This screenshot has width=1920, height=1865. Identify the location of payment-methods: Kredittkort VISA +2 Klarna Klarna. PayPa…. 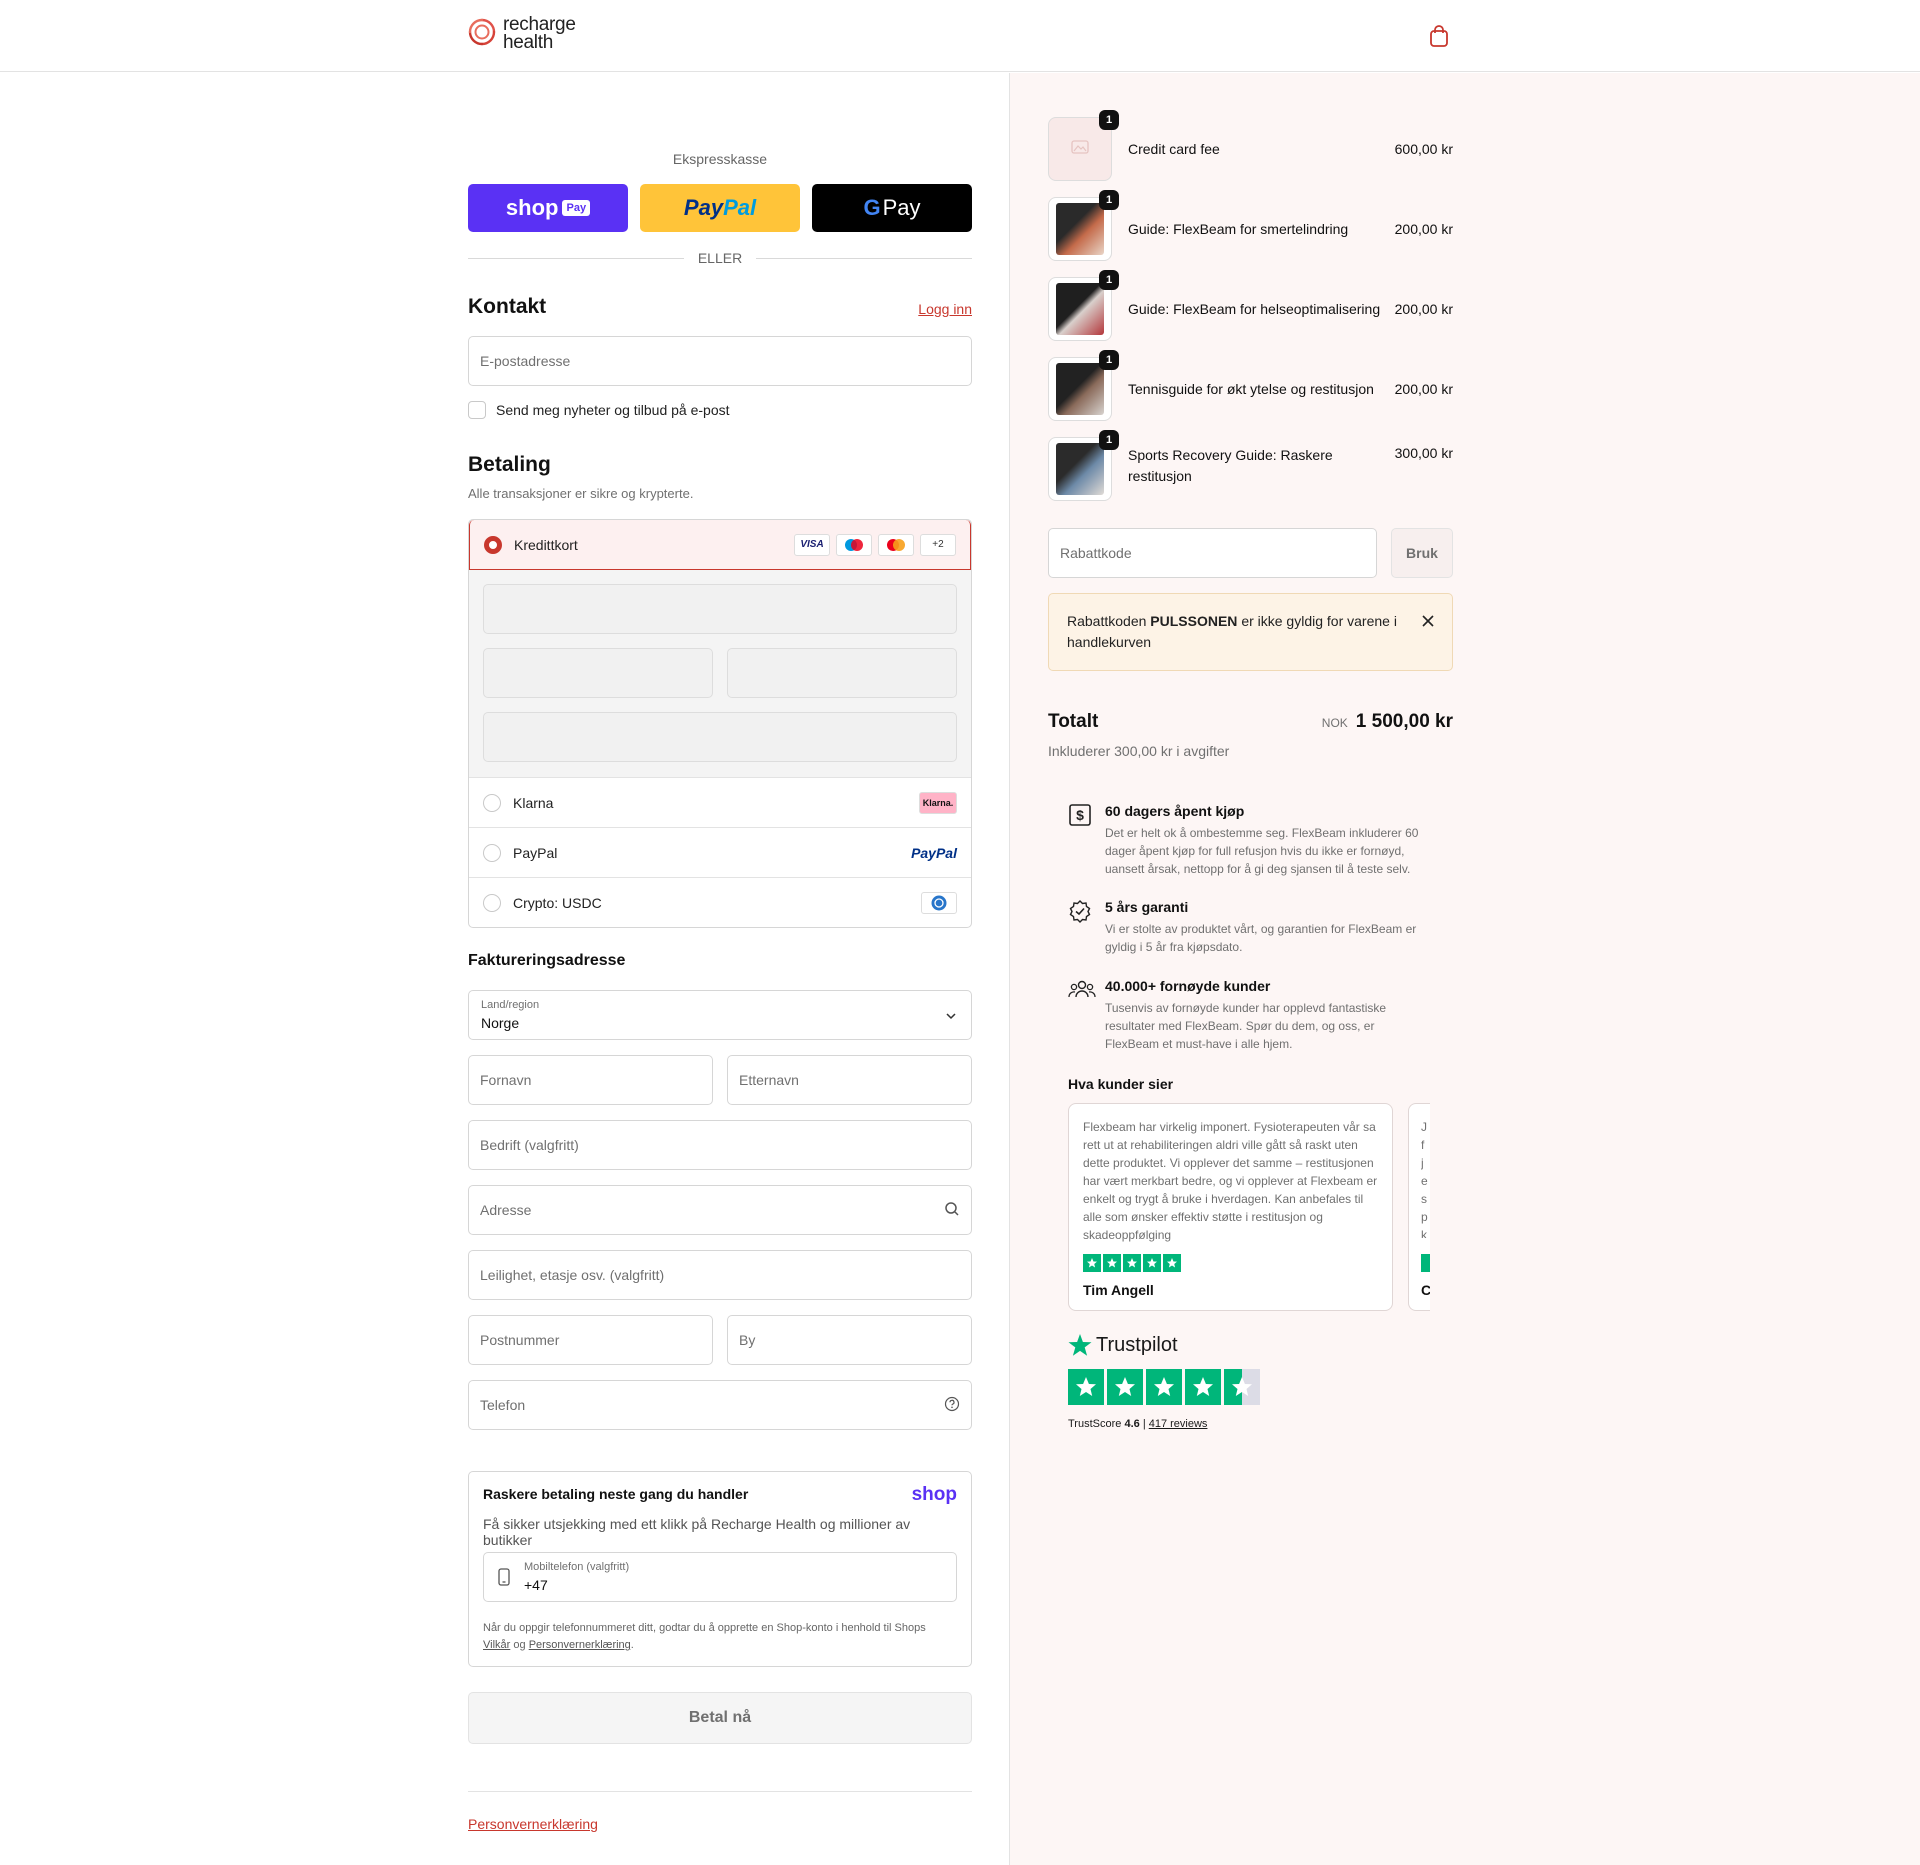
(720, 723).